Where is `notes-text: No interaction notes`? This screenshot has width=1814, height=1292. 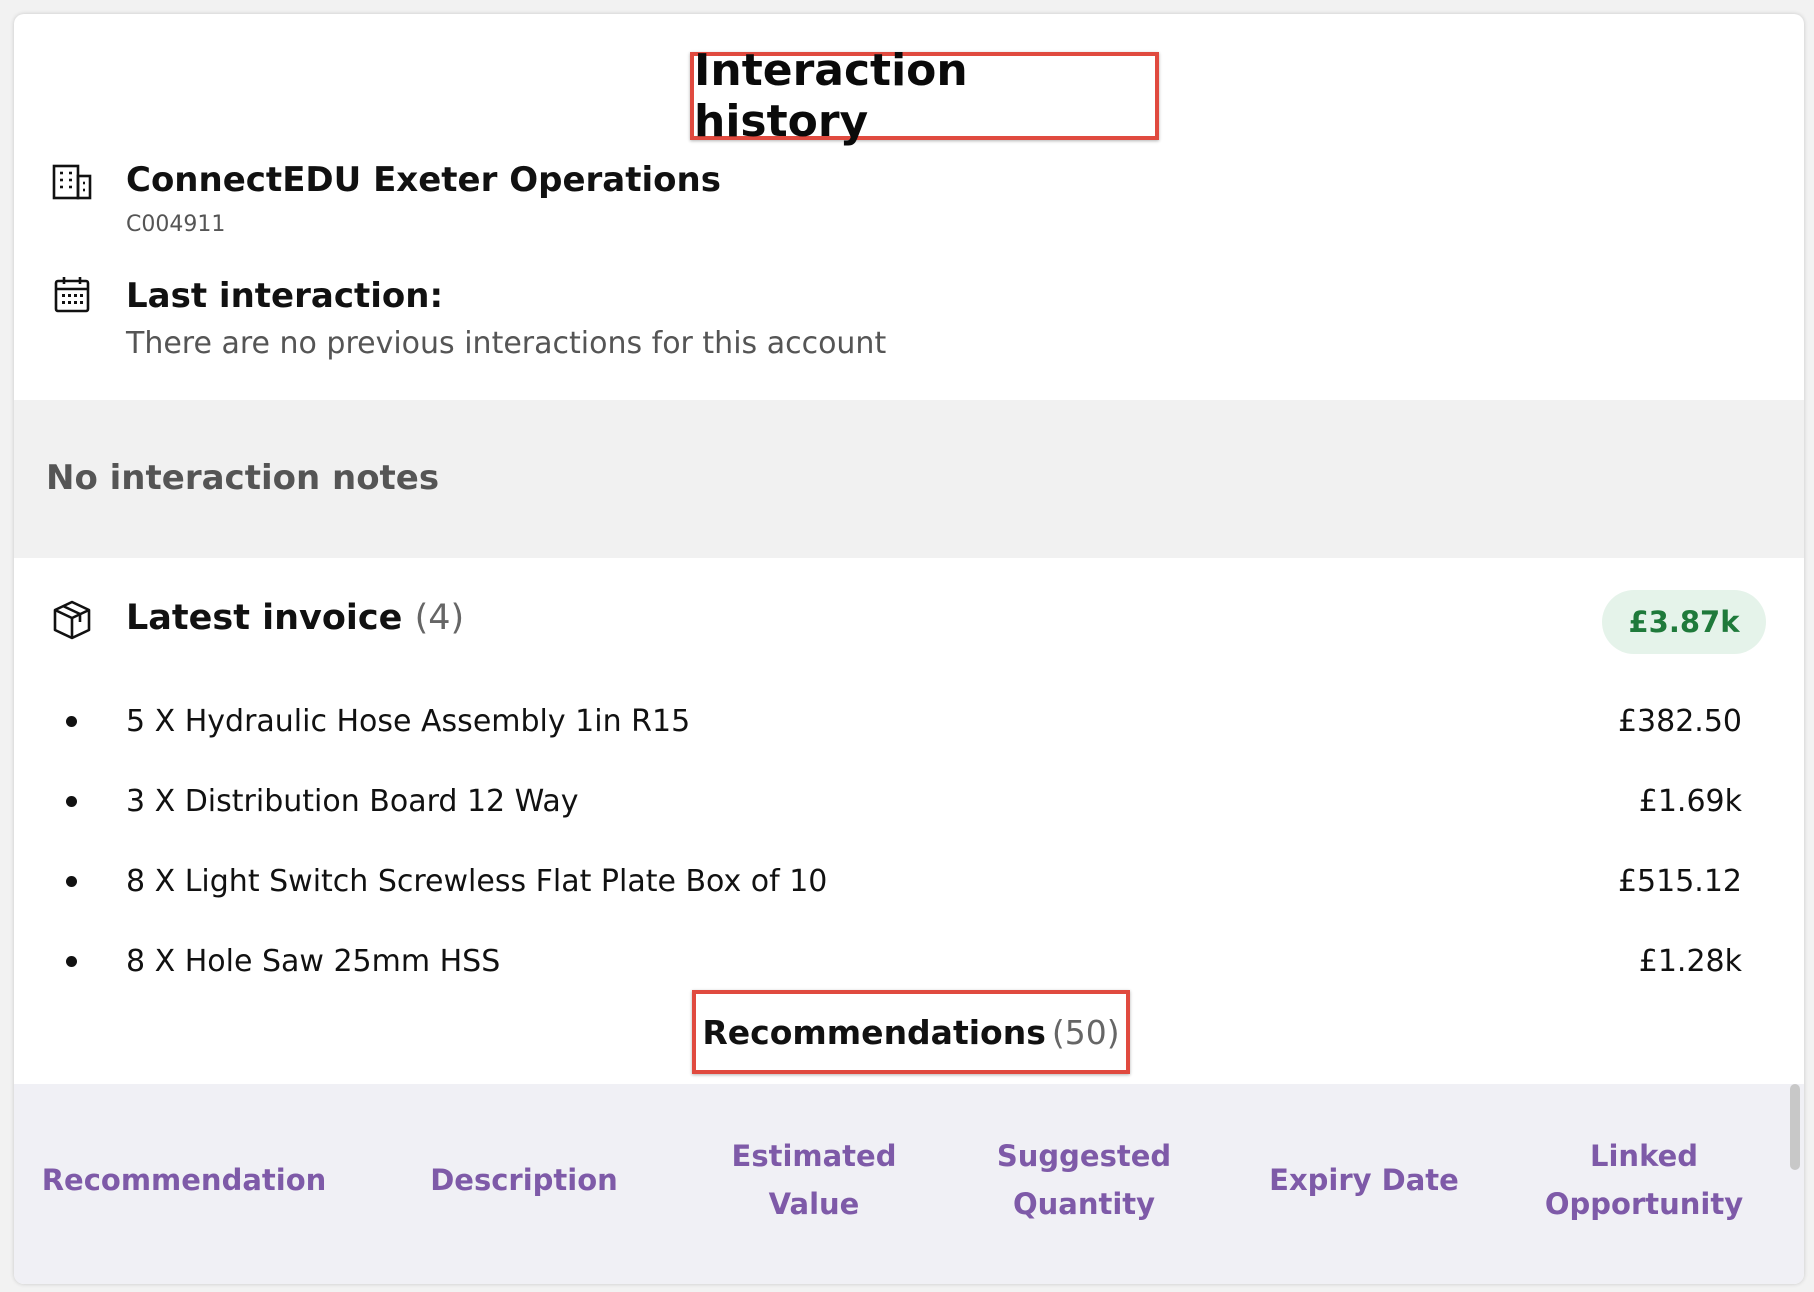 notes-text: No interaction notes is located at coordinates (243, 478).